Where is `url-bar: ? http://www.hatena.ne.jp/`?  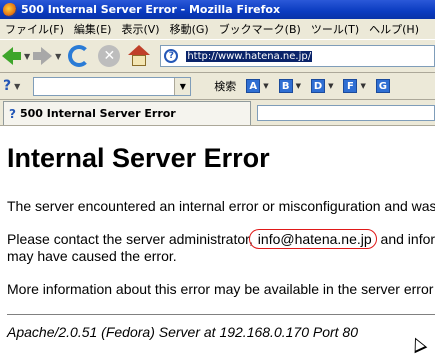 url-bar: ? http://www.hatena.ne.jp/ is located at coordinates (297, 56).